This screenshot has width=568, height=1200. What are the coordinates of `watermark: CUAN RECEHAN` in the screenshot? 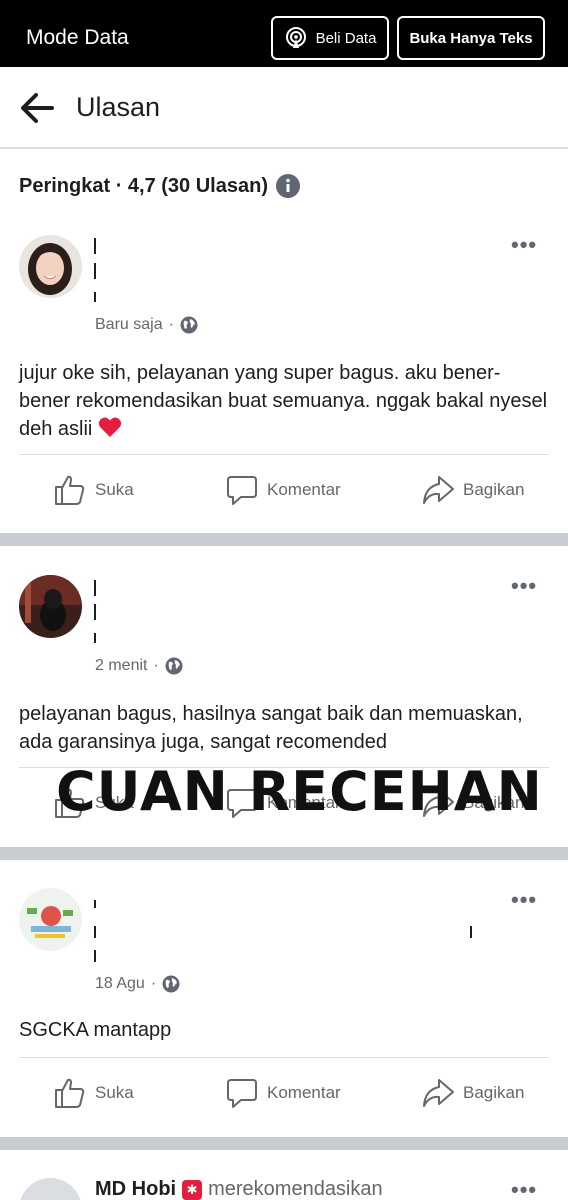 It's located at (299, 791).